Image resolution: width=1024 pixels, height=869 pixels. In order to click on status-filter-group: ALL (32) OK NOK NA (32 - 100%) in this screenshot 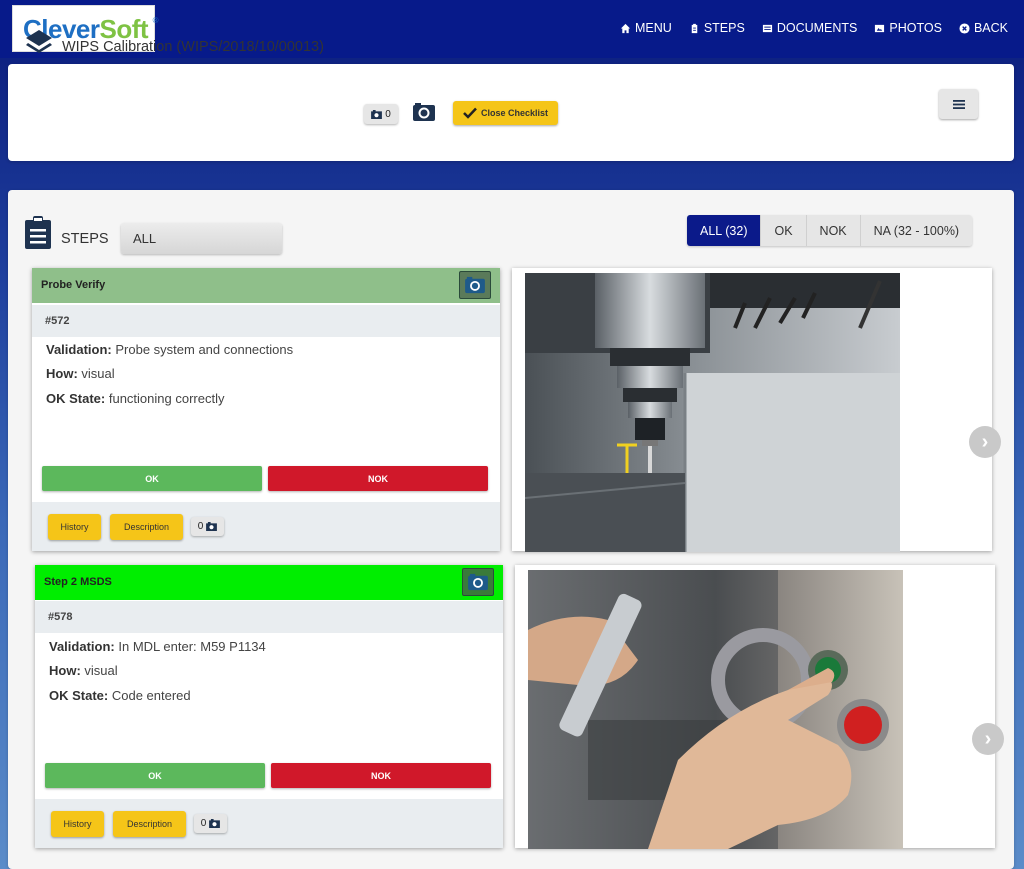, I will do `click(830, 230)`.